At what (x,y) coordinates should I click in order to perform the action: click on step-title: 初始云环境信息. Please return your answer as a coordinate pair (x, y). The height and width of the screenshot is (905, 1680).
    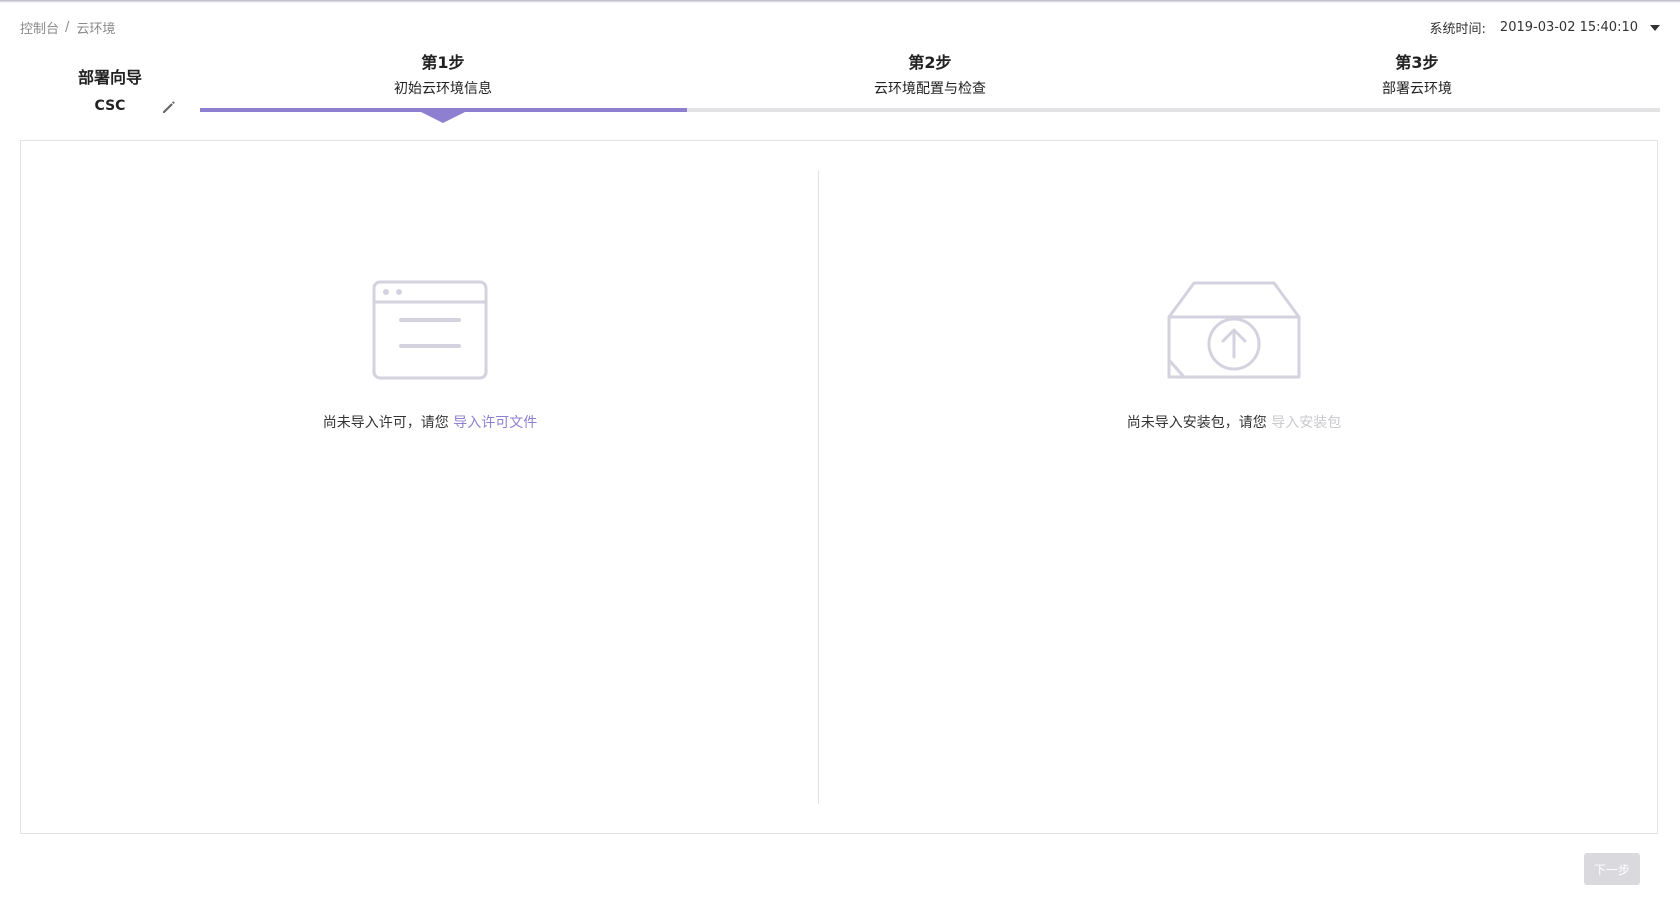
    Looking at the image, I should click on (443, 89).